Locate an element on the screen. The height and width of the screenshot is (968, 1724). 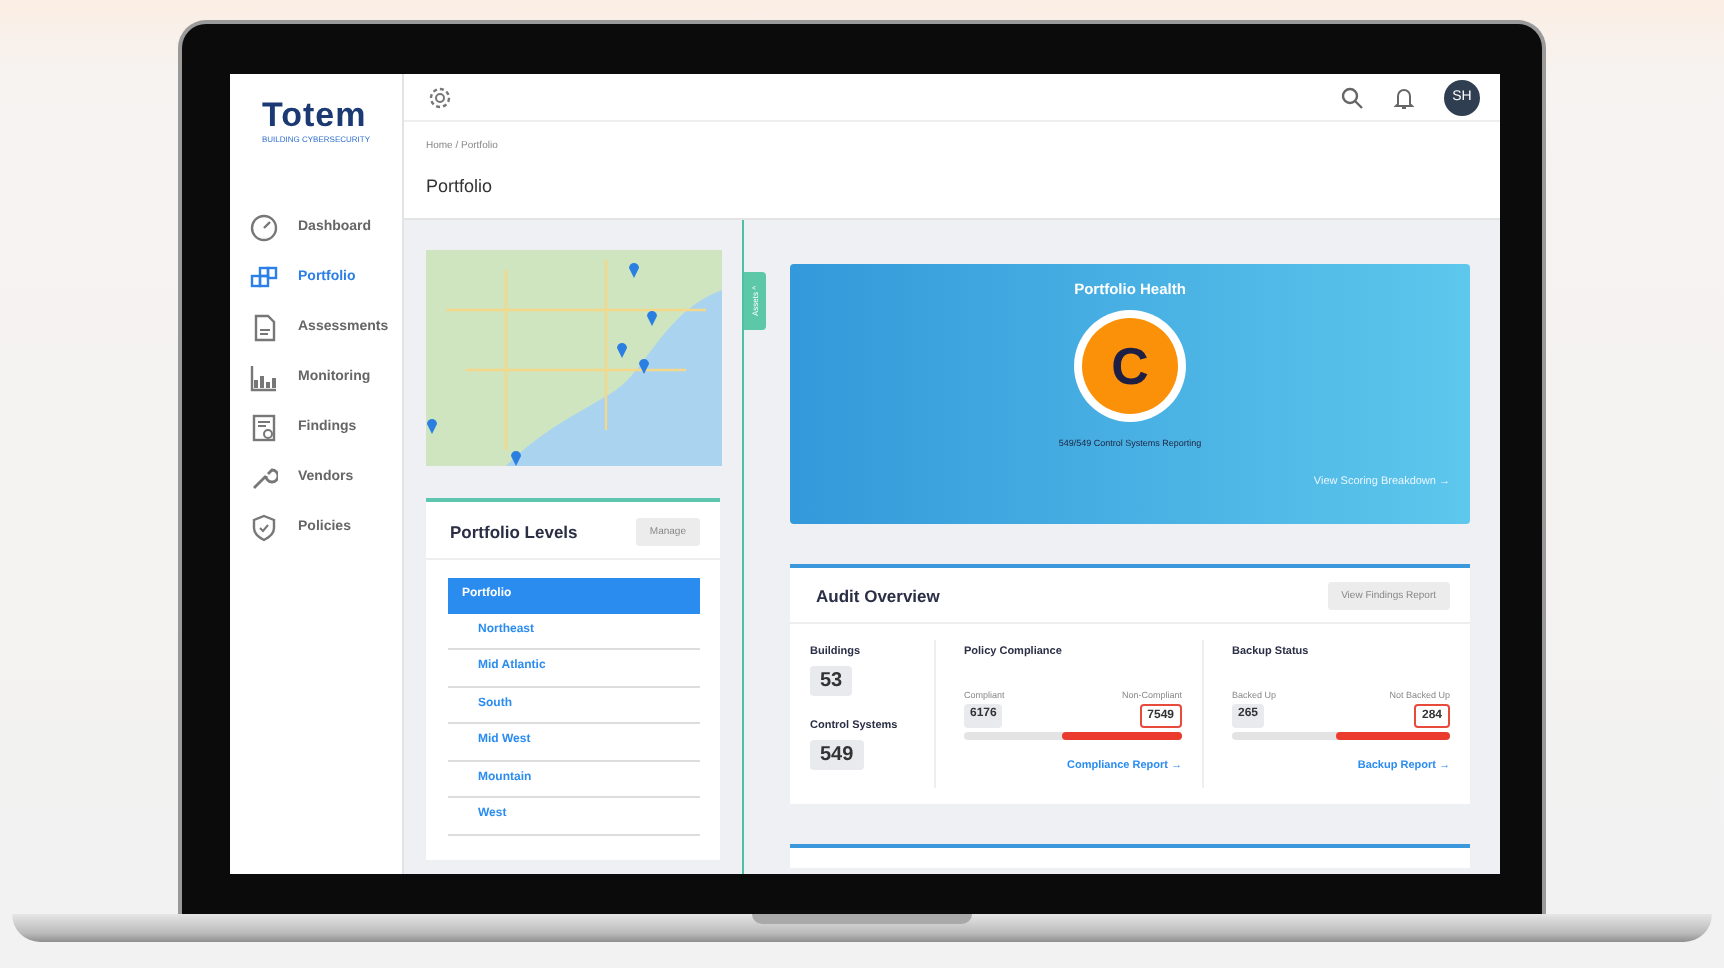
shield-icon is located at coordinates (264, 527).